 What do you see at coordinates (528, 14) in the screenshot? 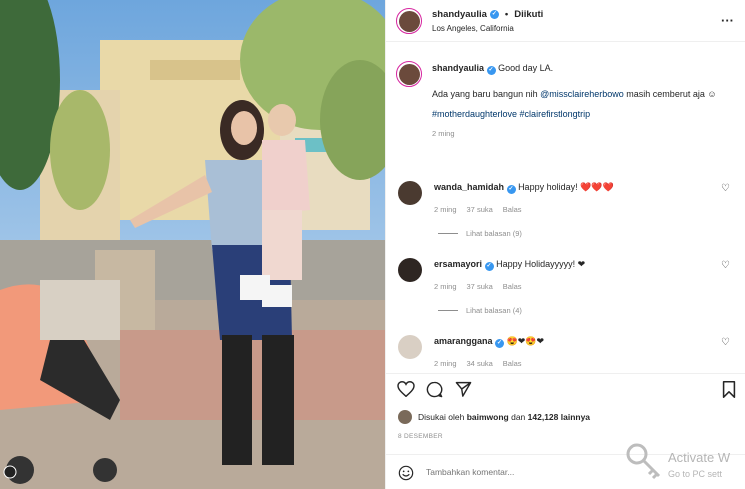
I see `follow-status-button: Diikuti` at bounding box center [528, 14].